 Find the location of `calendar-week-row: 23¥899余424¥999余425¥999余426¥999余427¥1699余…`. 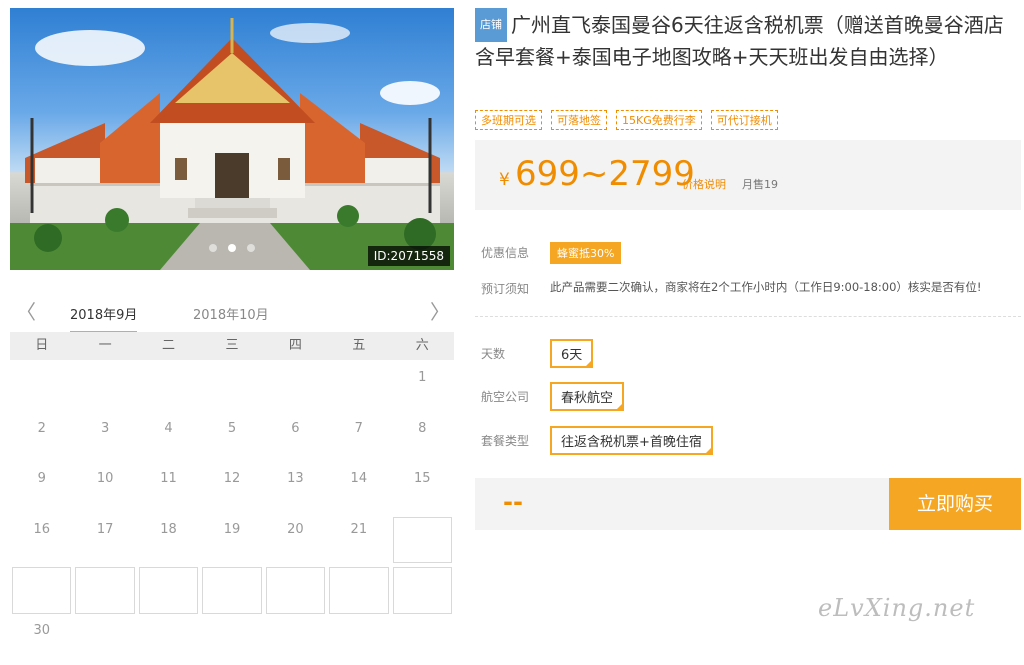

calendar-week-row: 23¥899余424¥999余425¥999余426¥999余427¥1699余… is located at coordinates (232, 589).